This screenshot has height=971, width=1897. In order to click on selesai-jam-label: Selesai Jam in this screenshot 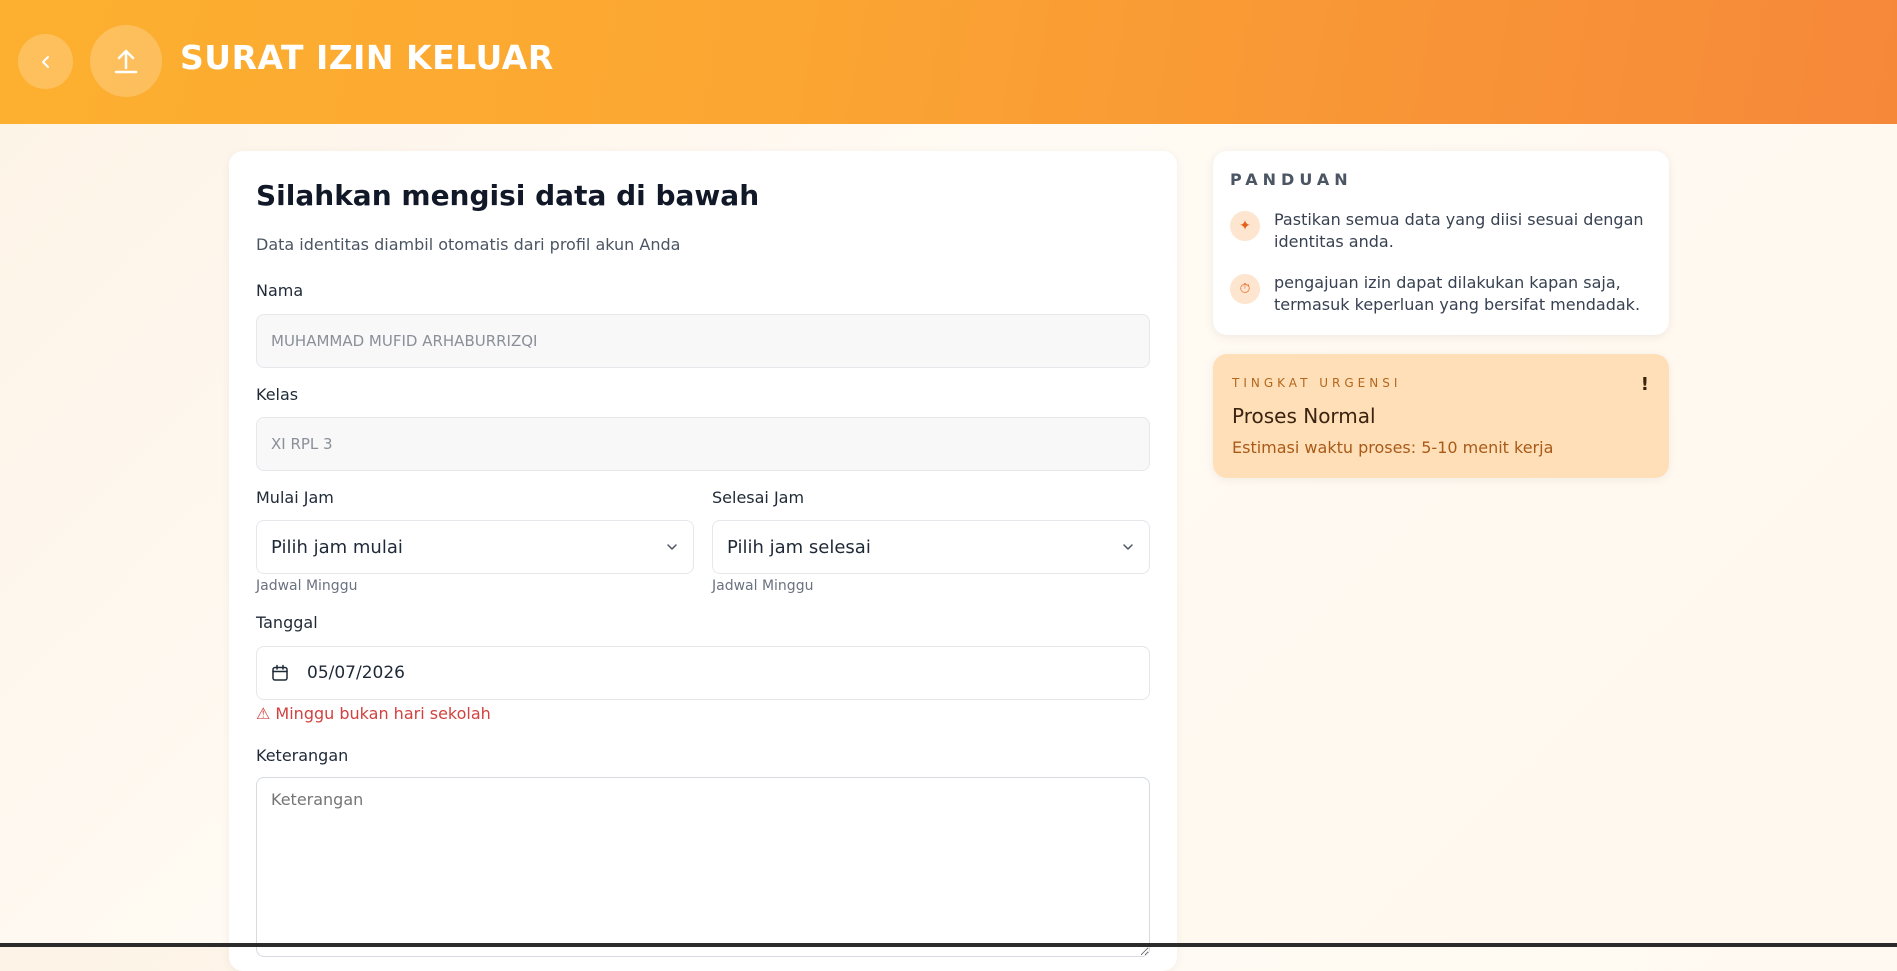, I will do `click(758, 497)`.